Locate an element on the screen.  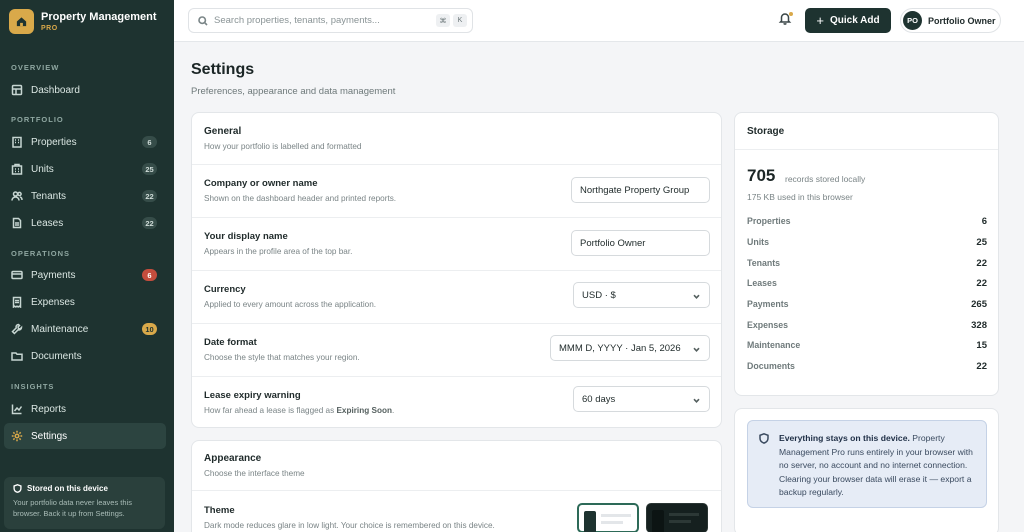
card-icon is located at coordinates (17, 275).